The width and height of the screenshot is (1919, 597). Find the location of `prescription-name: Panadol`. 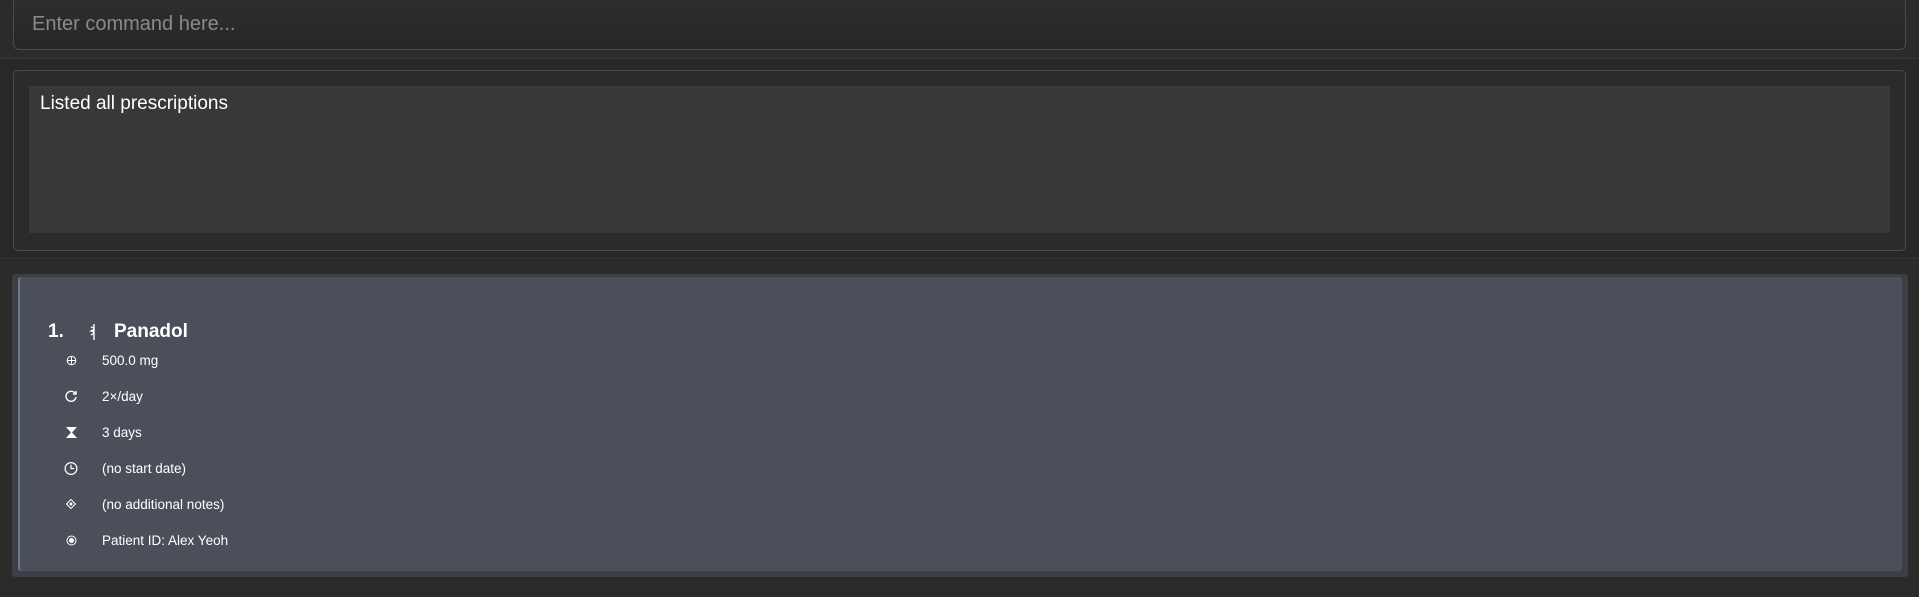

prescription-name: Panadol is located at coordinates (151, 331).